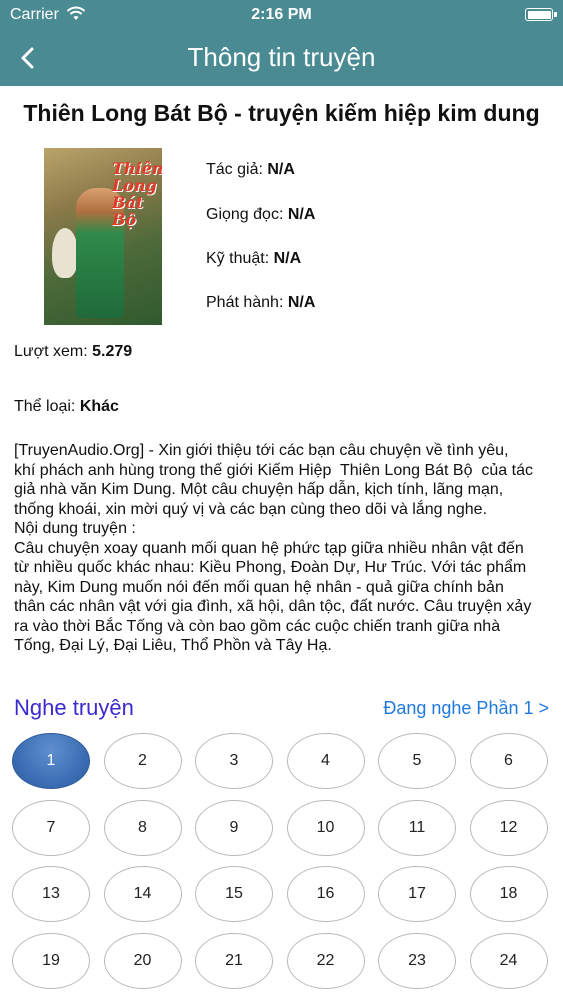 This screenshot has height=1000, width=563. Describe the element at coordinates (325, 827) in the screenshot. I see `episode-button-10: 10` at that location.